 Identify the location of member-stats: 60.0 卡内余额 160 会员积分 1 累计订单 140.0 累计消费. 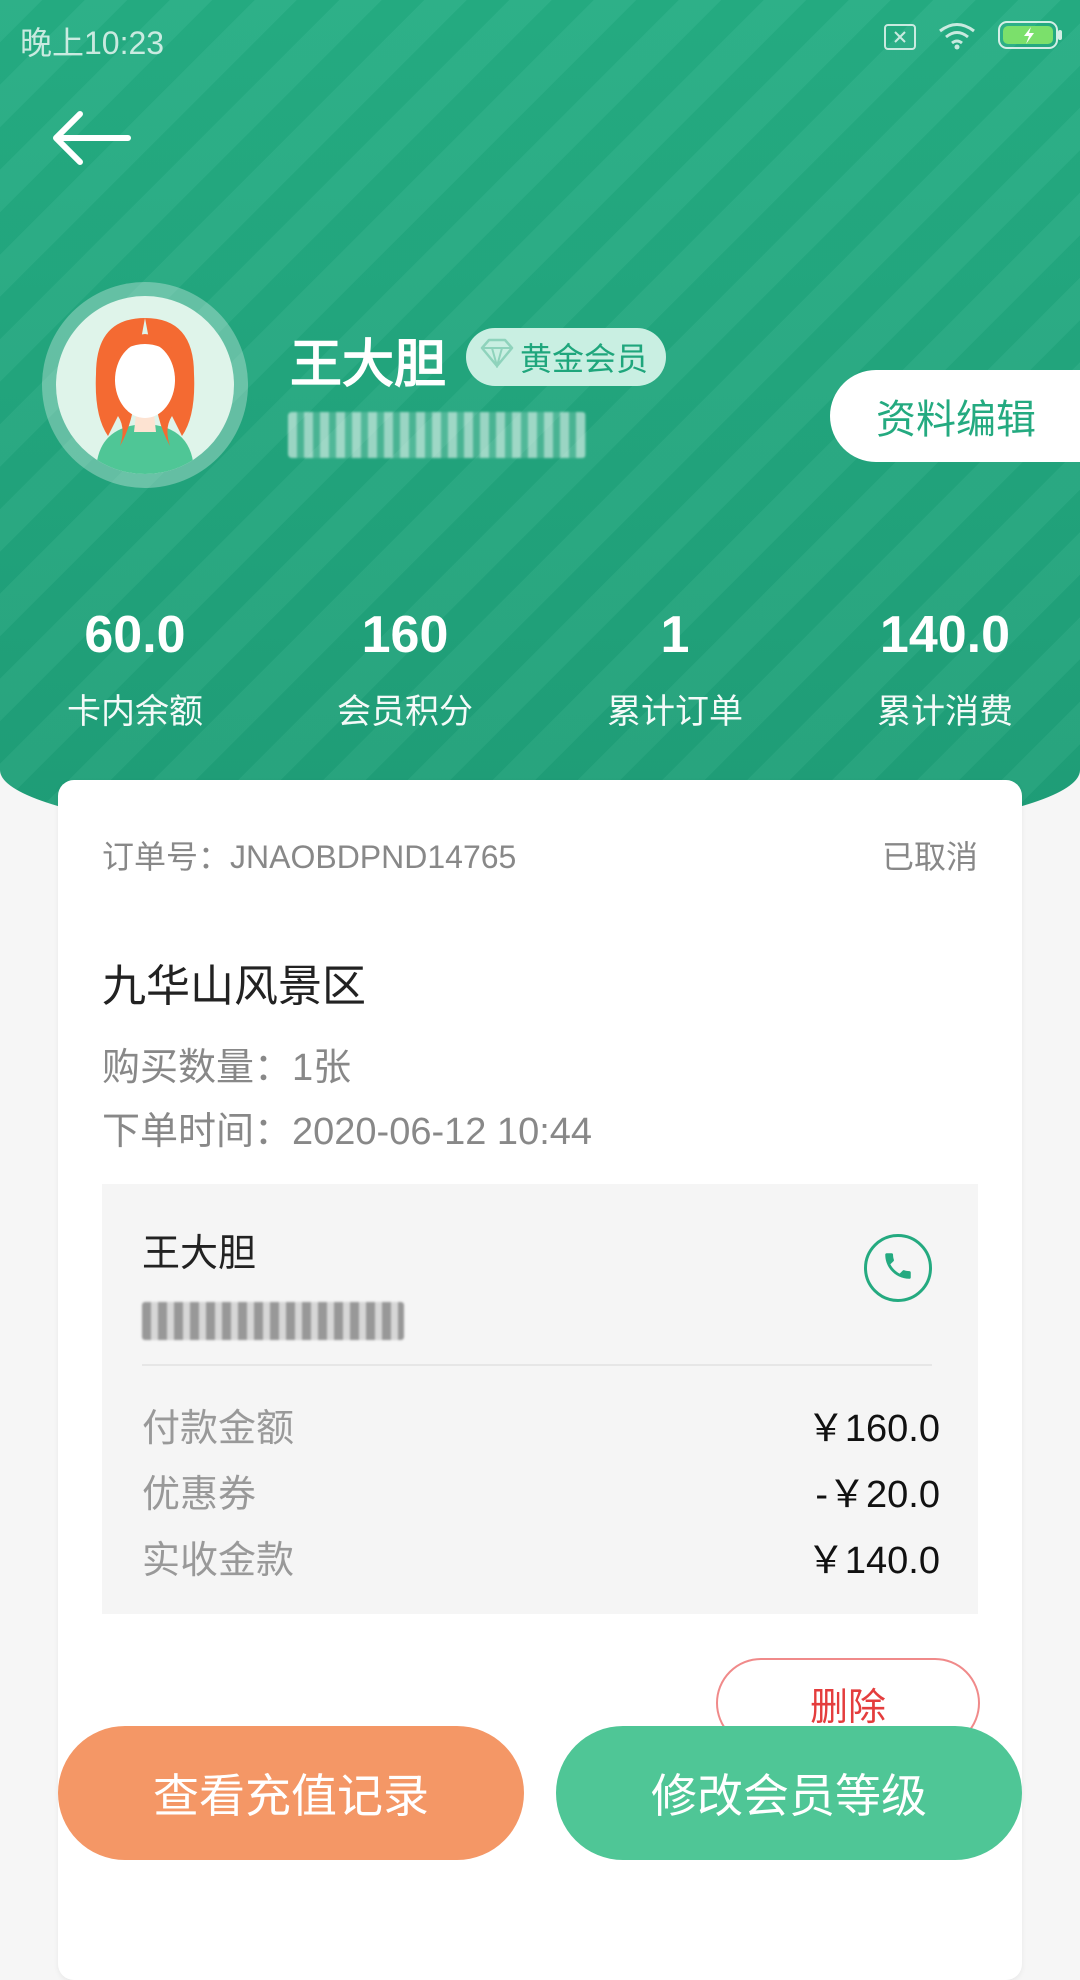
(540, 666).